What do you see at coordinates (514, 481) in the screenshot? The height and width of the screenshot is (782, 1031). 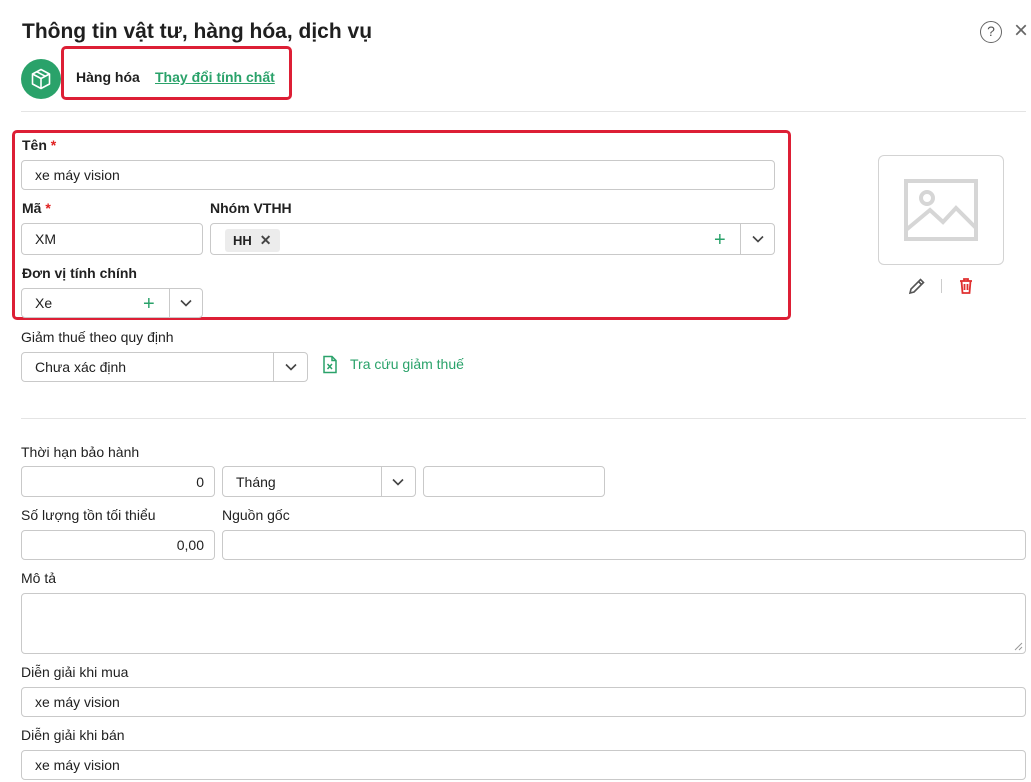 I see `warranty-extra-input` at bounding box center [514, 481].